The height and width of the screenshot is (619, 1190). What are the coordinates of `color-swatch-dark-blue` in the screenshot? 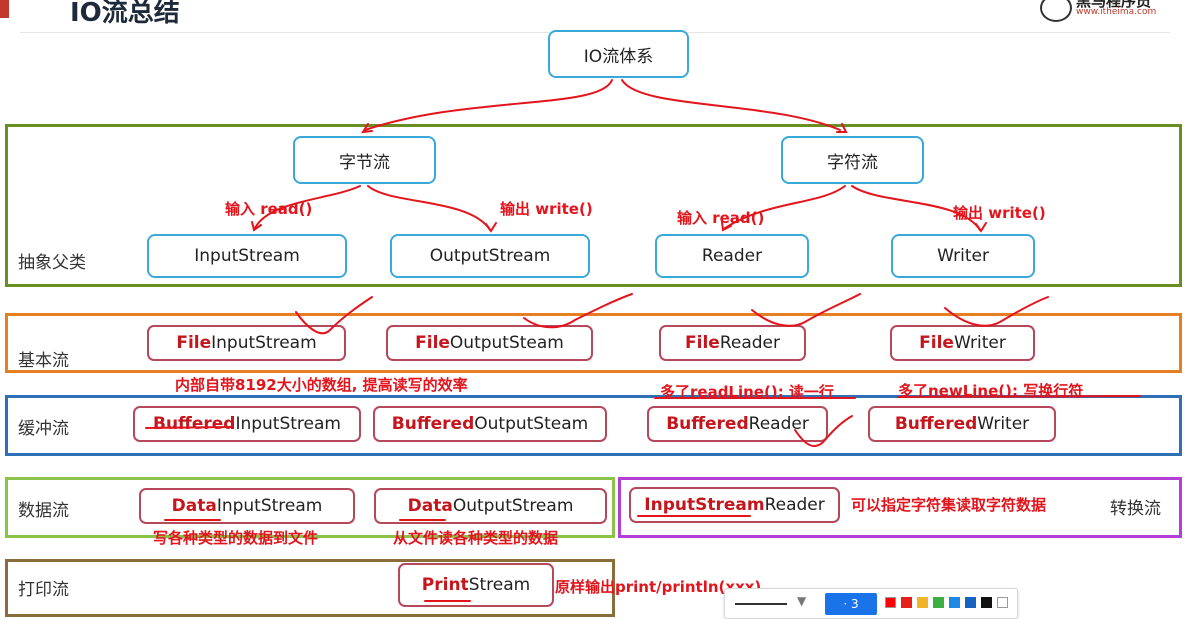 It's located at (970, 602).